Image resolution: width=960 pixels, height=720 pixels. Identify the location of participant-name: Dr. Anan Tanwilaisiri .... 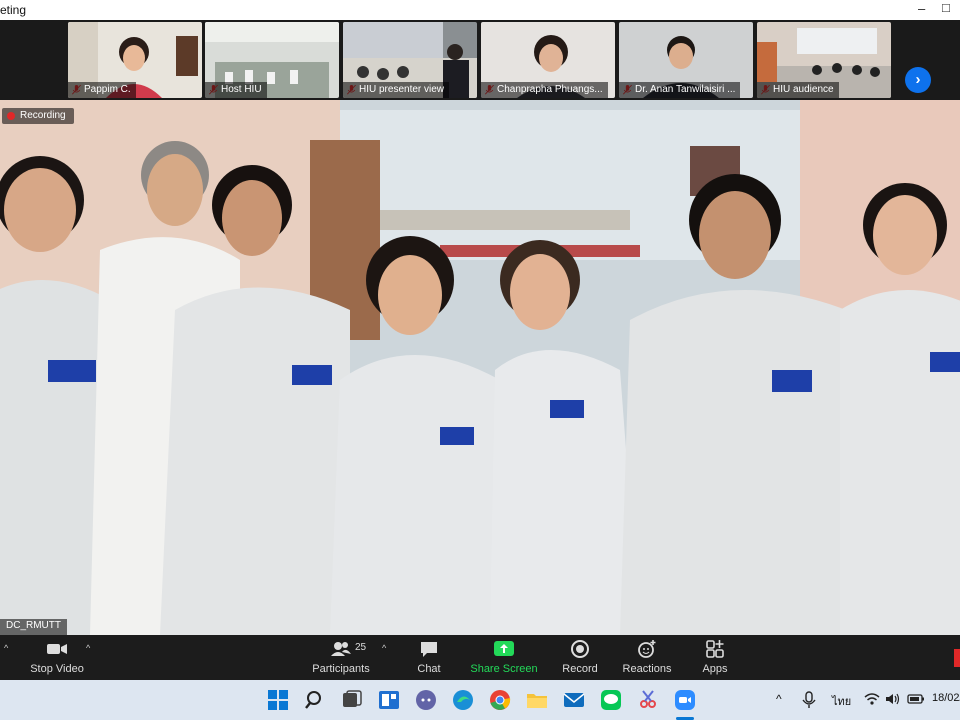
(680, 90).